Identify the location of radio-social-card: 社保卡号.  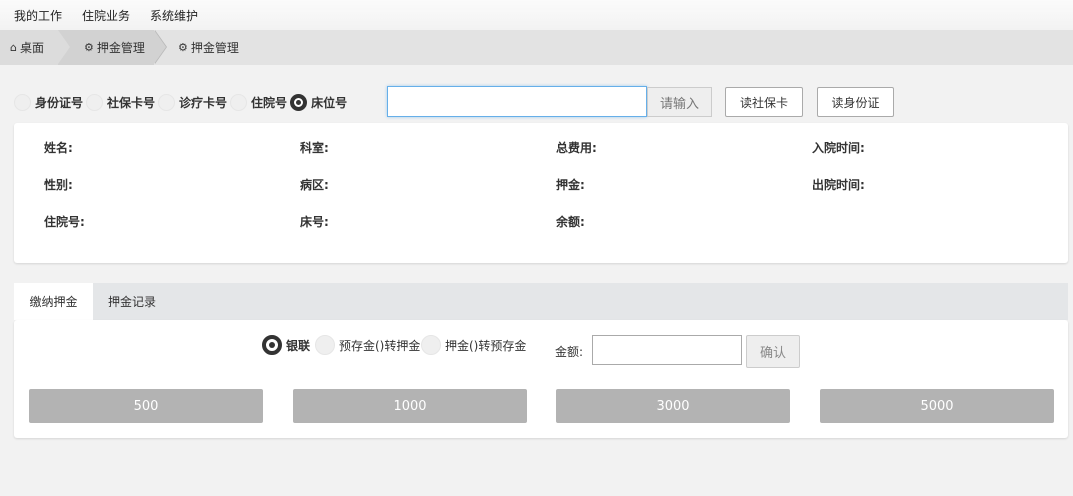
(121, 102).